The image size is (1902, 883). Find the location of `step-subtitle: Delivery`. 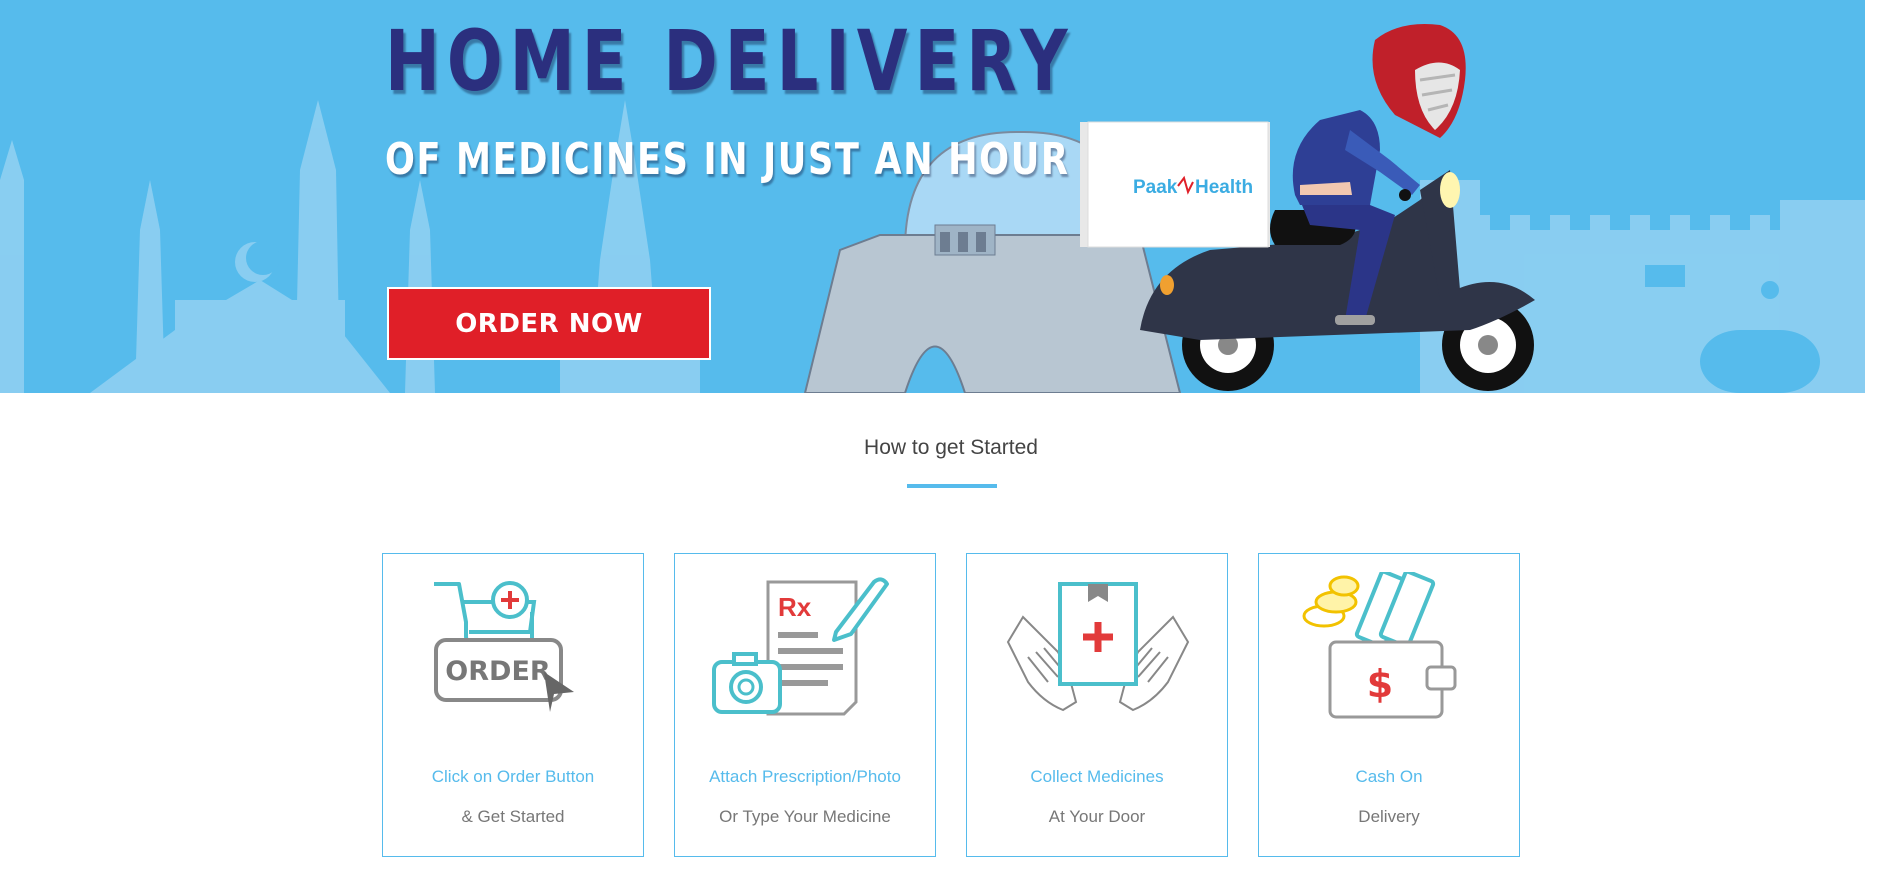

step-subtitle: Delivery is located at coordinates (1389, 816).